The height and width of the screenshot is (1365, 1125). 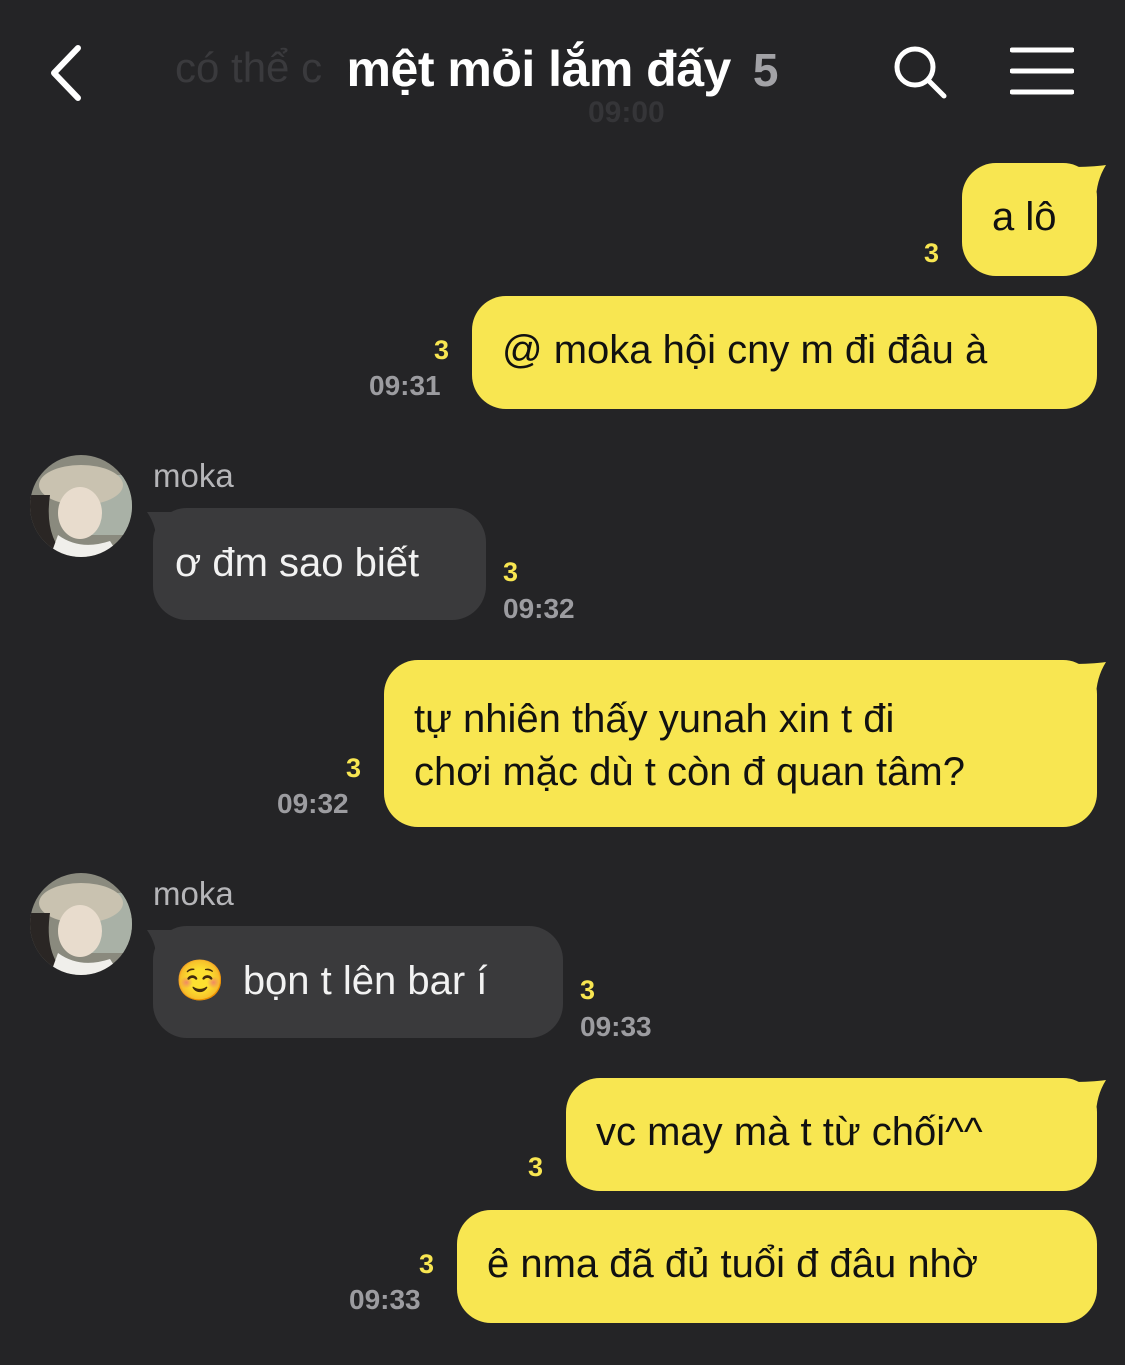 I want to click on my-message-bubble: ê nma đã đủ tuổi đ đâu nhờ, so click(x=777, y=1266).